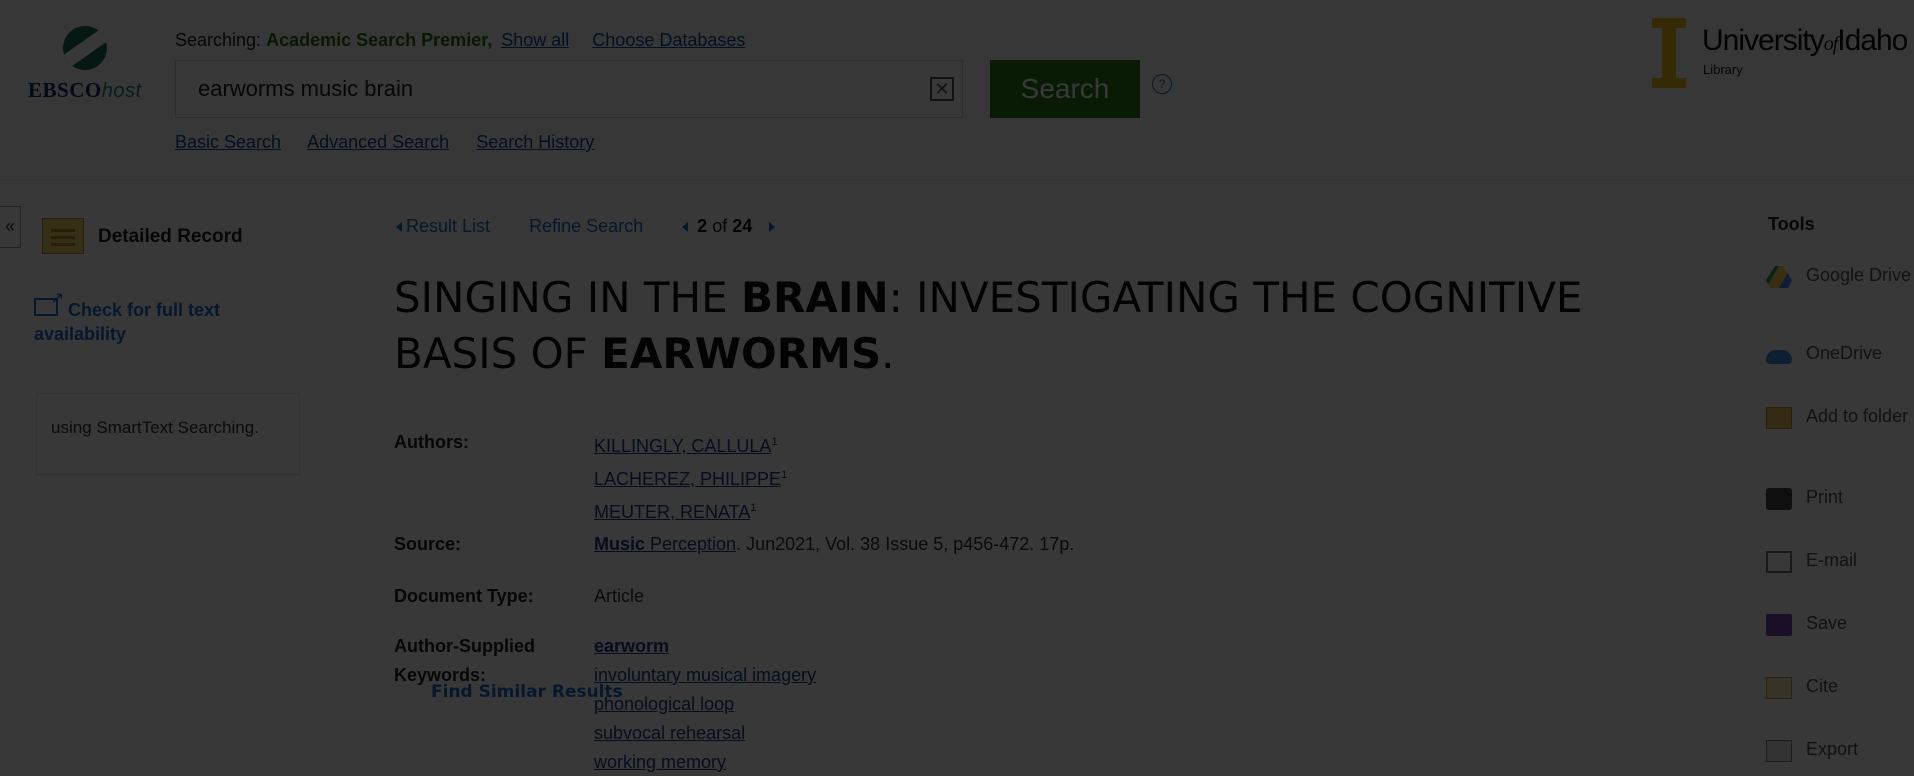  What do you see at coordinates (1859, 275) in the screenshot?
I see `tool-label: Google Drive` at bounding box center [1859, 275].